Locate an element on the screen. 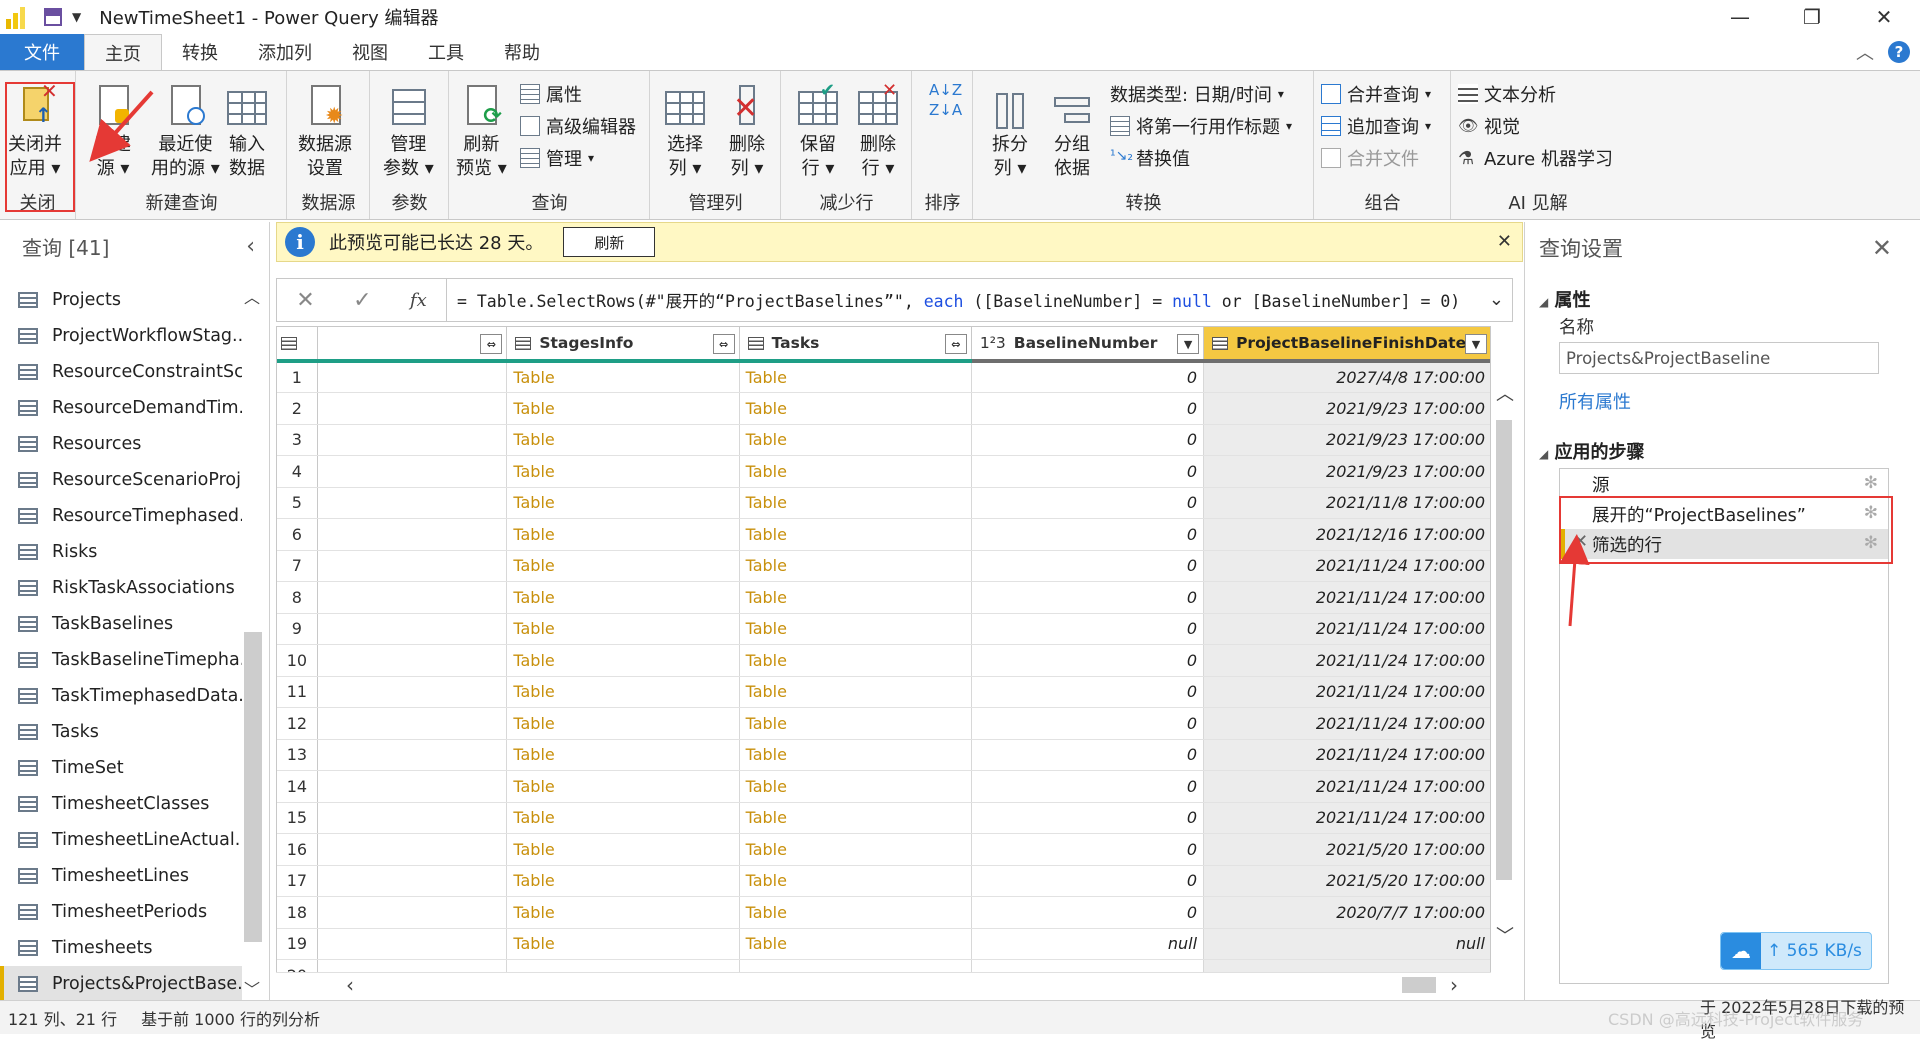 This screenshot has width=1920, height=1042. query-item: Risks is located at coordinates (121, 552).